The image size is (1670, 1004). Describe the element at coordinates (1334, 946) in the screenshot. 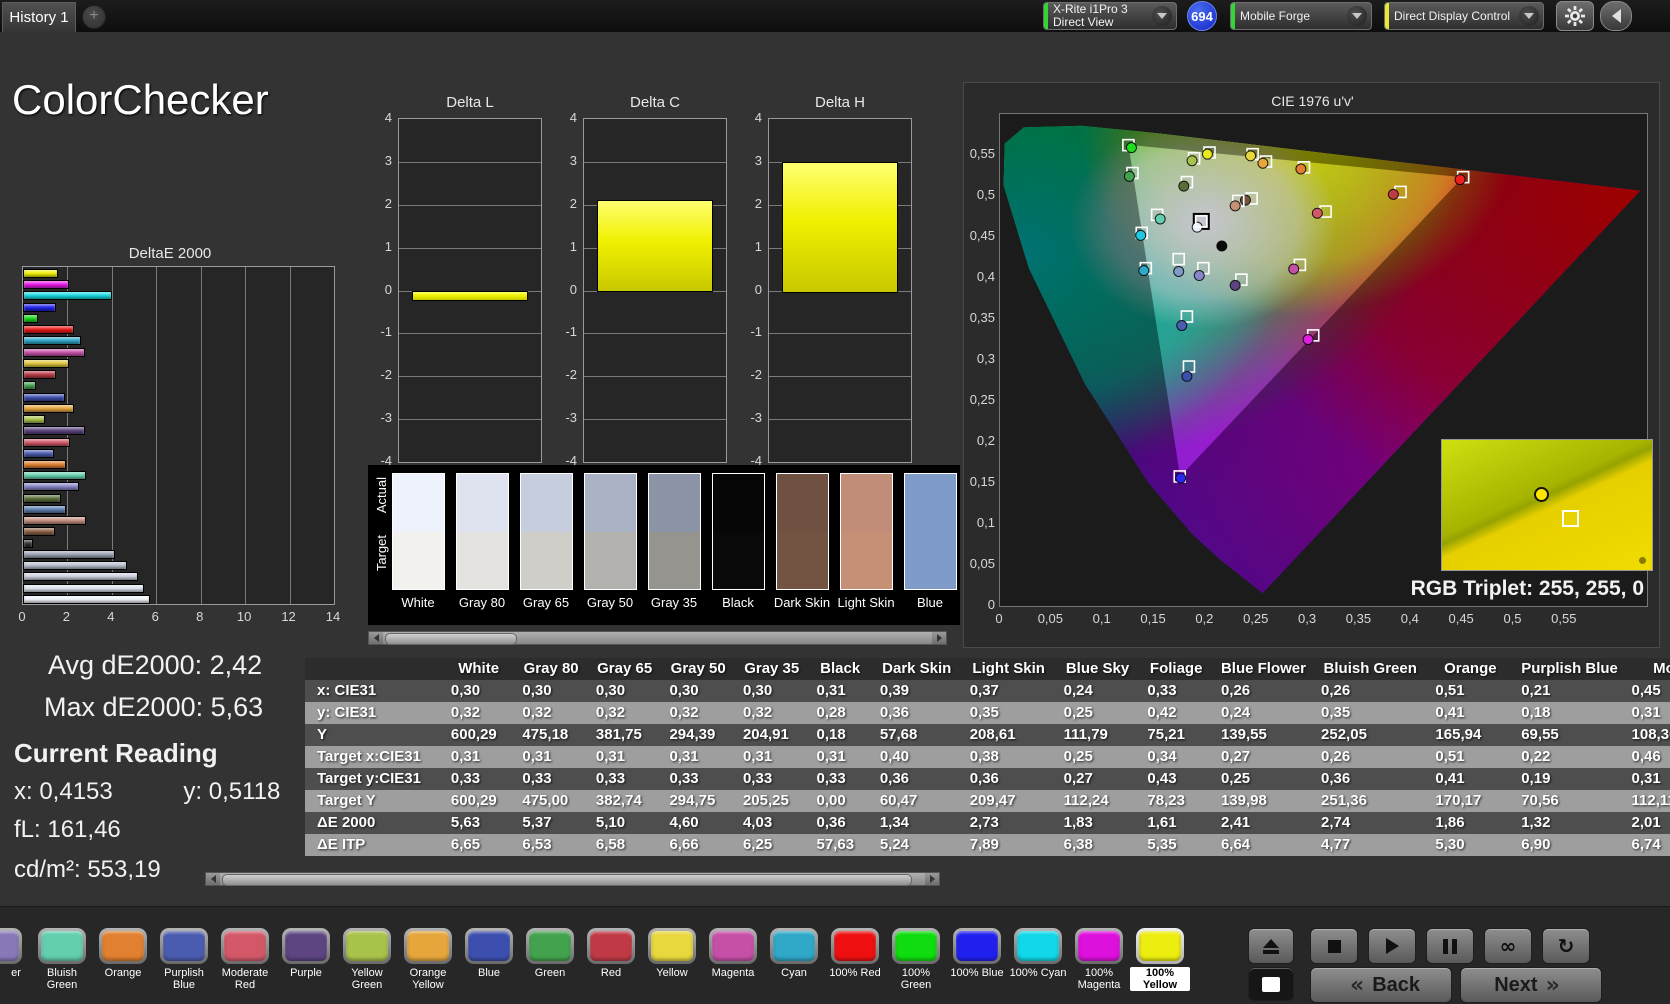

I see `stop-button` at that location.